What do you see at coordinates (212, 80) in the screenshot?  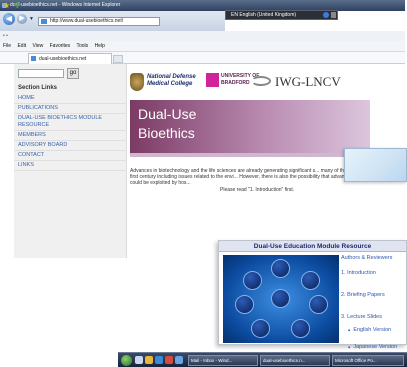 I see `bradford-mark-icon` at bounding box center [212, 80].